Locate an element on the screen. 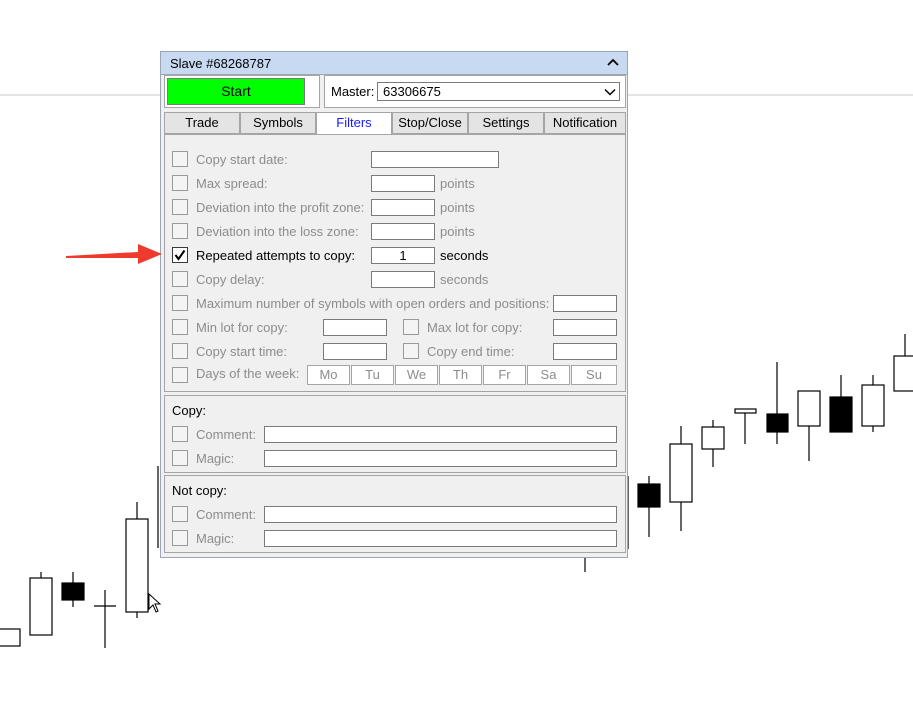  filter-deviation-profit: Deviation into the profit zone: points is located at coordinates (395, 207).